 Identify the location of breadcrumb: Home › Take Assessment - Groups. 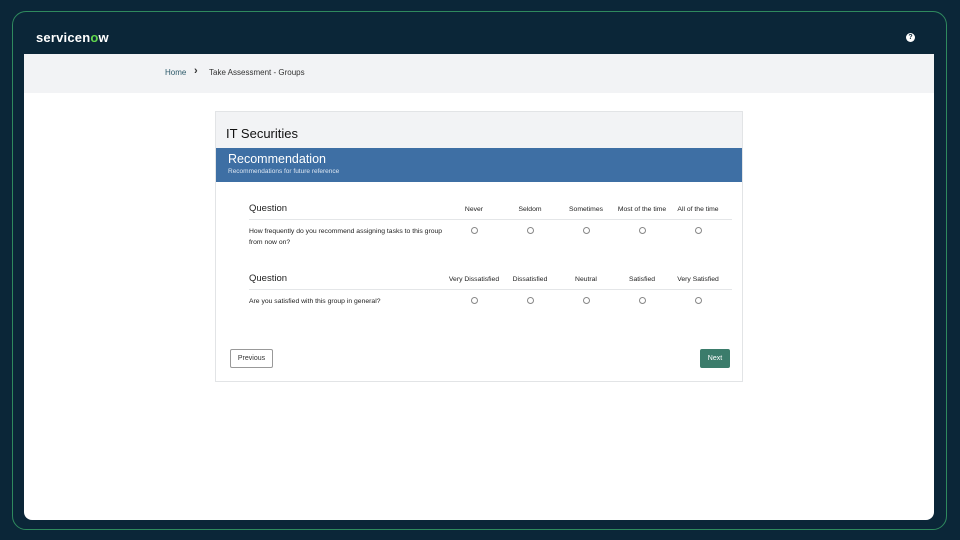
(479, 73).